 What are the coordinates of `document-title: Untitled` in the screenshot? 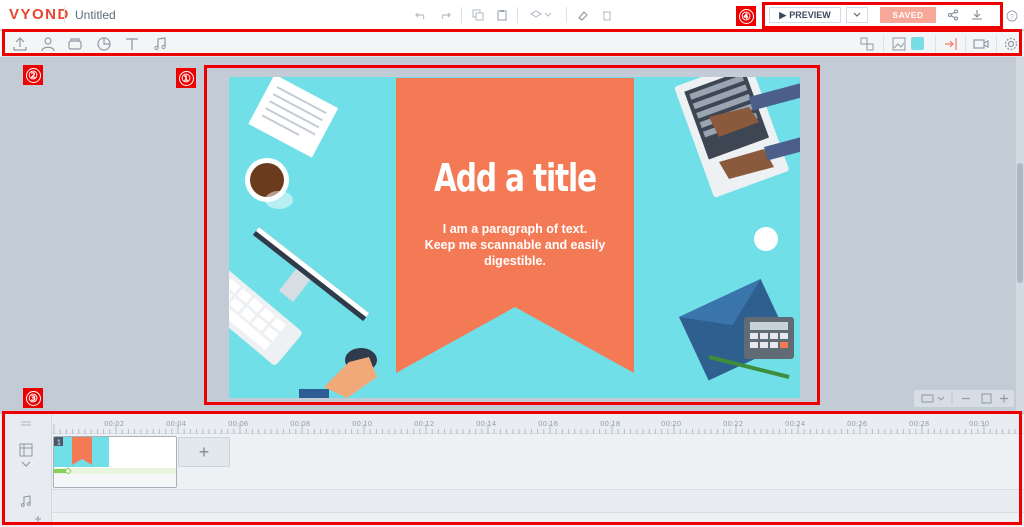 It's located at (95, 15).